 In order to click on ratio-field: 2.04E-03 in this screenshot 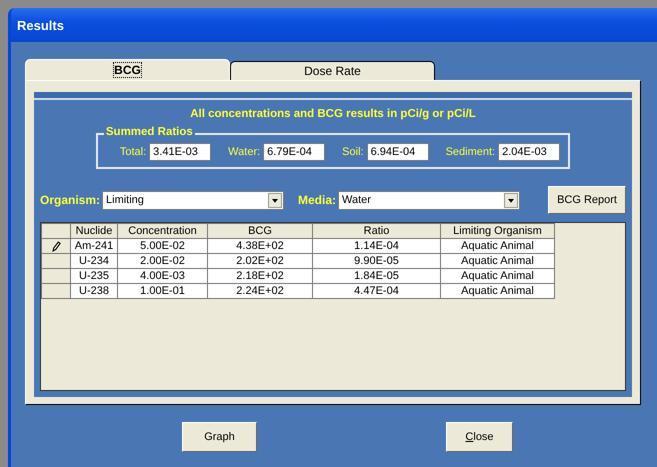, I will do `click(529, 152)`.